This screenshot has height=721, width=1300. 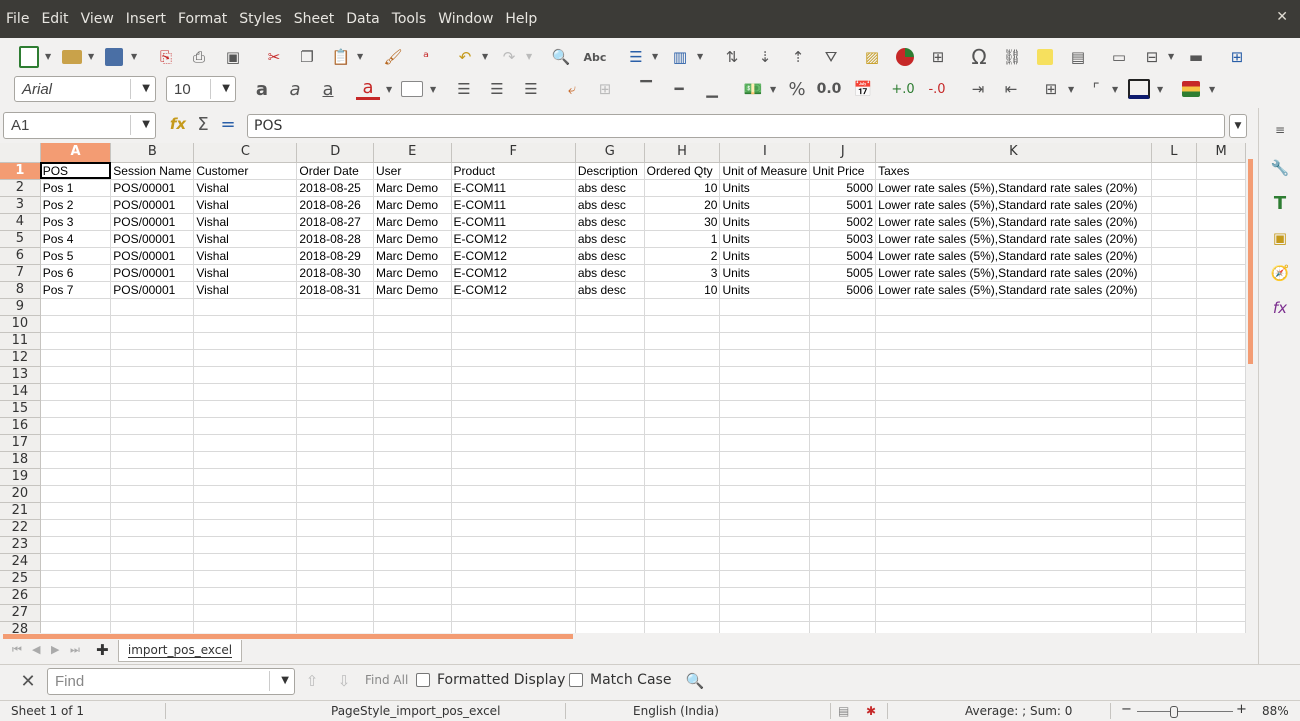 What do you see at coordinates (695, 681) in the screenshot?
I see `find-replace-dialog-icon: 🔍` at bounding box center [695, 681].